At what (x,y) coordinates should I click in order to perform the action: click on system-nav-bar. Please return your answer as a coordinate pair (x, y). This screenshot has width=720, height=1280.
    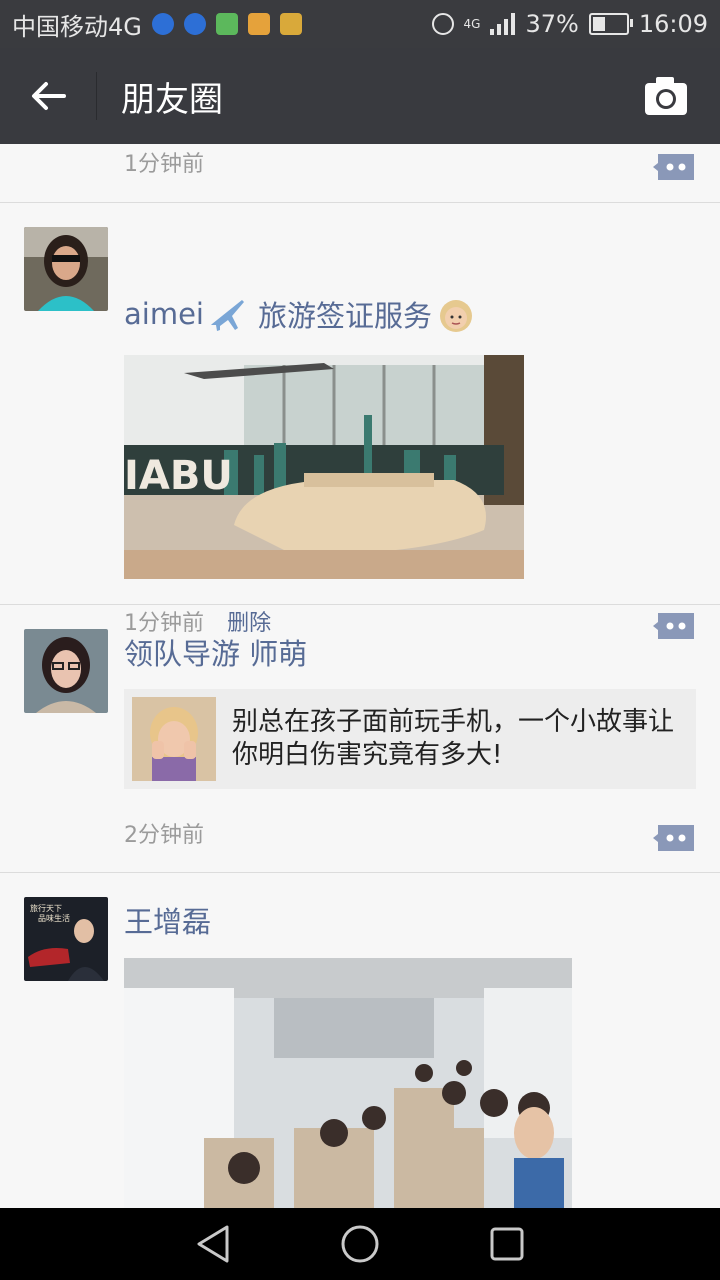
    Looking at the image, I should click on (360, 1244).